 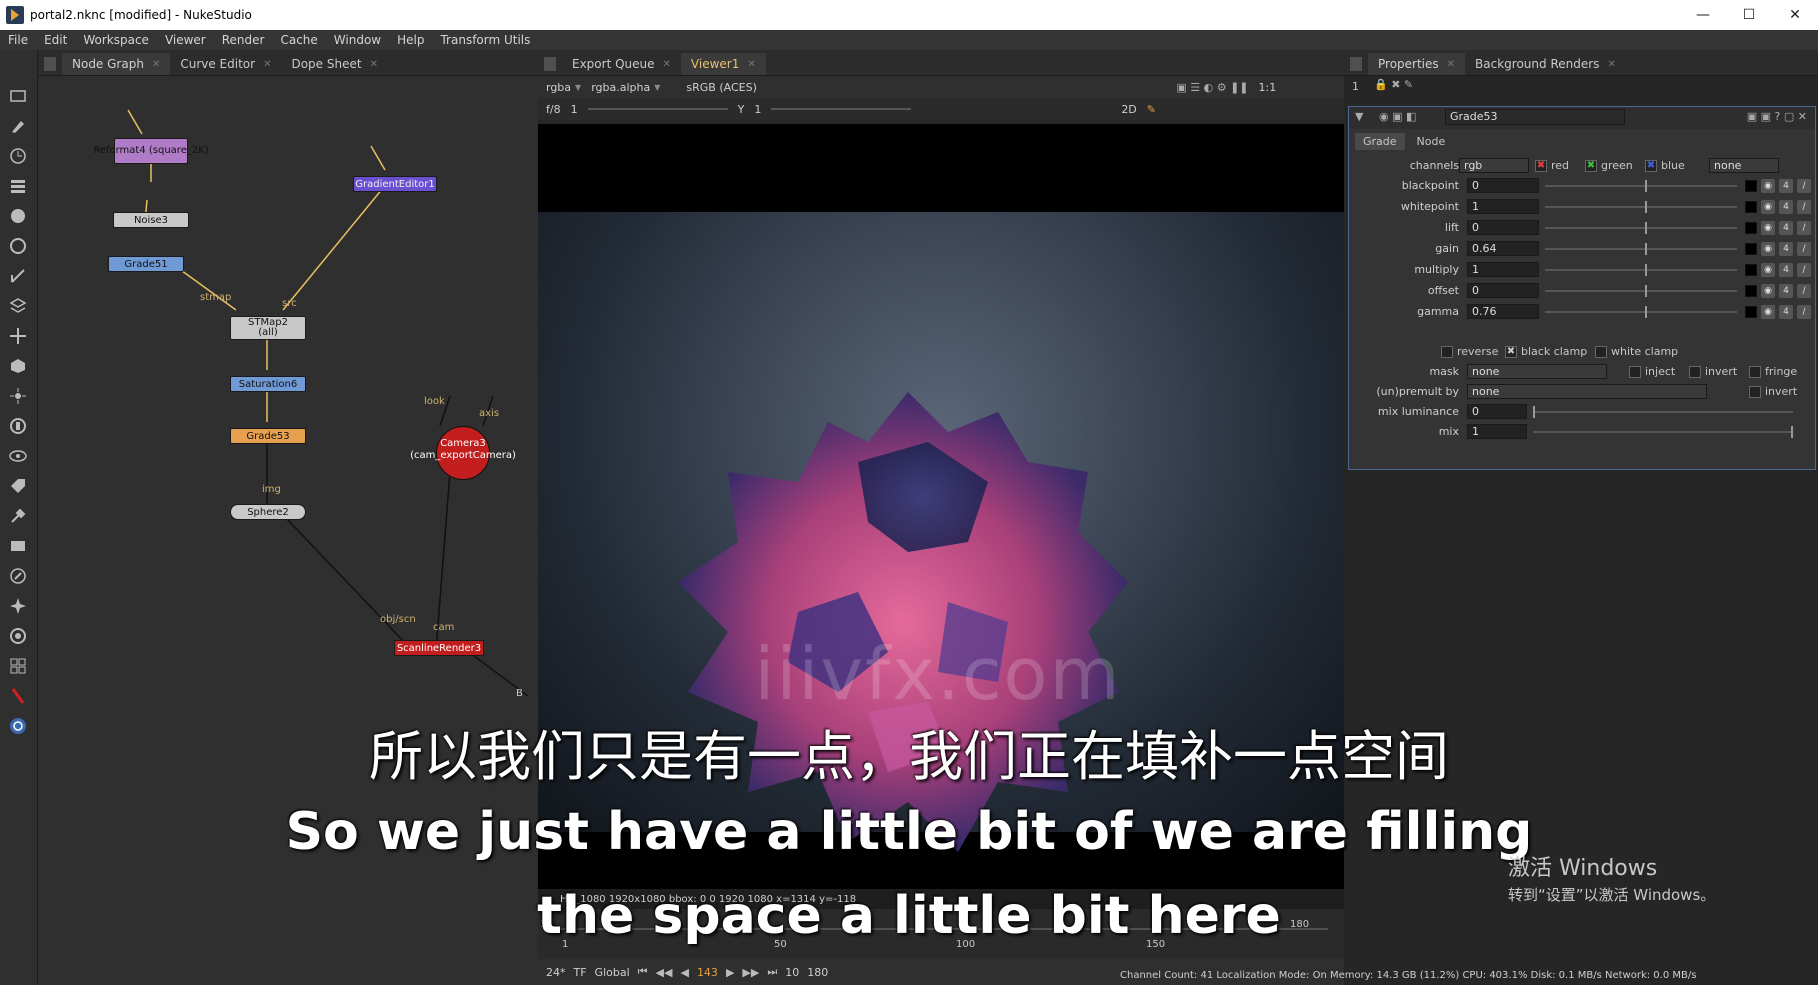 What do you see at coordinates (268, 328) in the screenshot?
I see `node-stmap: STMap2 (all)` at bounding box center [268, 328].